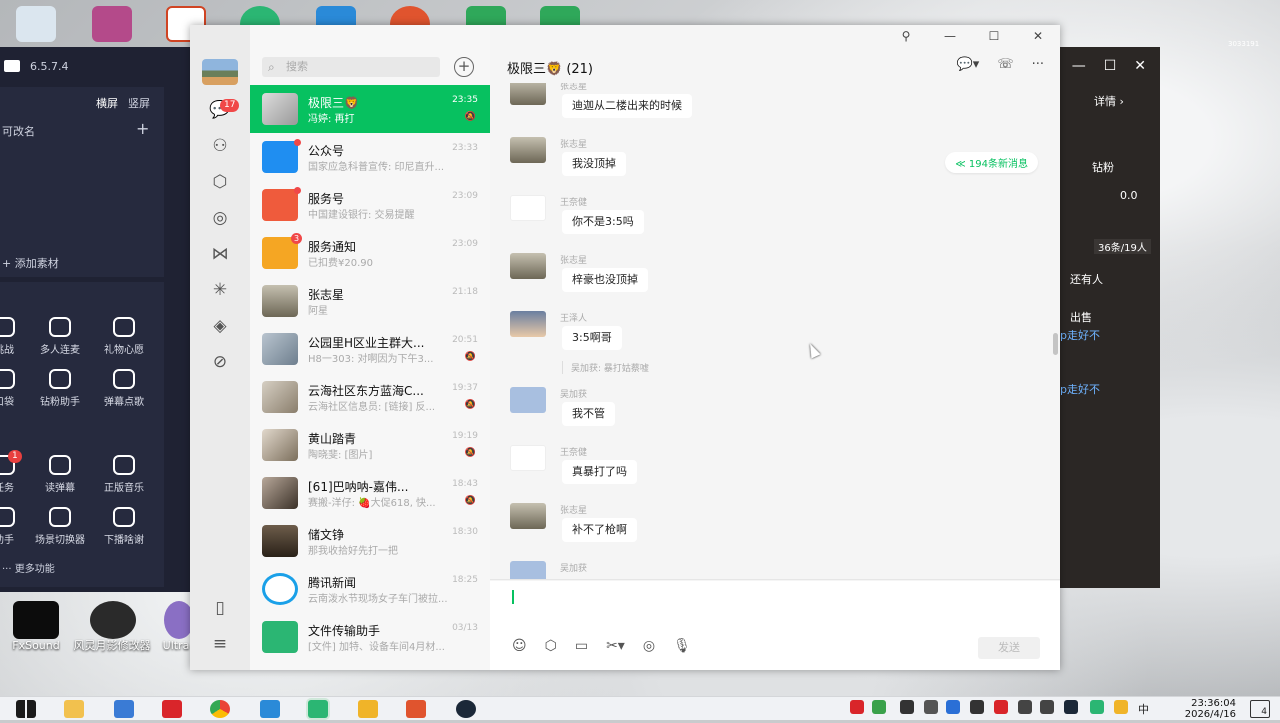 This screenshot has height=723, width=1280. Describe the element at coordinates (124, 474) in the screenshot. I see `tool-item: 正版音乐` at that location.